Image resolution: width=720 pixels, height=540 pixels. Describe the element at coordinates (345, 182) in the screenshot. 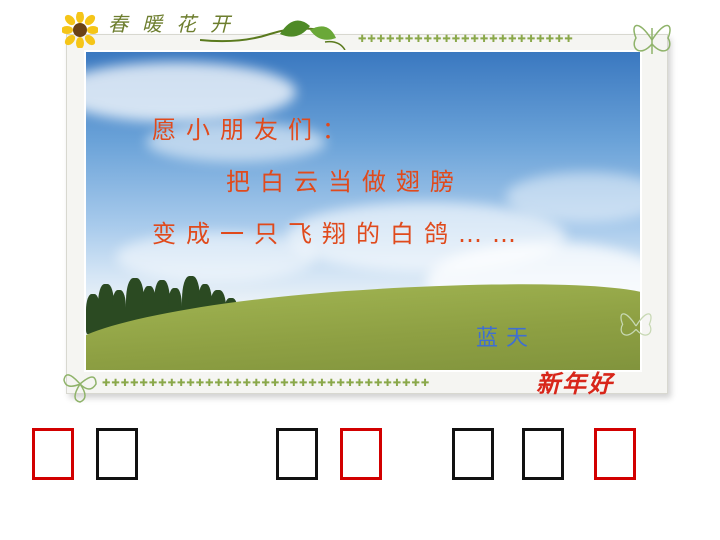

I see `poem-line-2: 把白云当做翅膀` at that location.